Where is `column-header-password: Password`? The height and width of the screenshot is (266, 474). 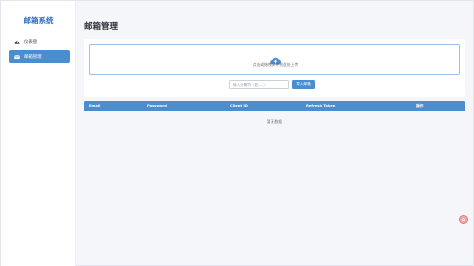 column-header-password: Password is located at coordinates (157, 106).